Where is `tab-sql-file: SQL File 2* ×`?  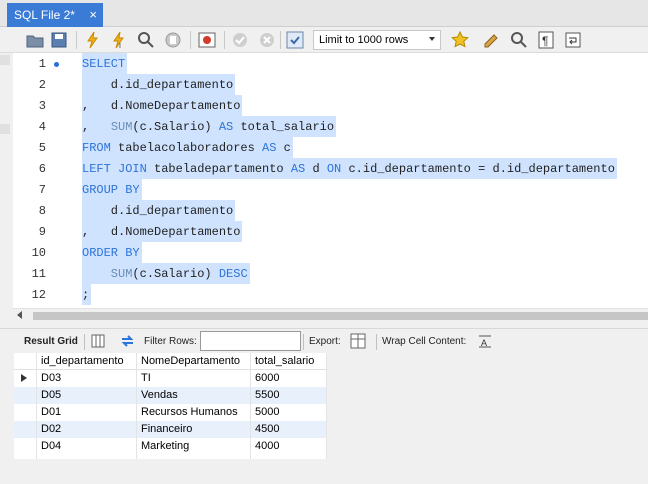
tab-sql-file: SQL File 2* × is located at coordinates (55, 15).